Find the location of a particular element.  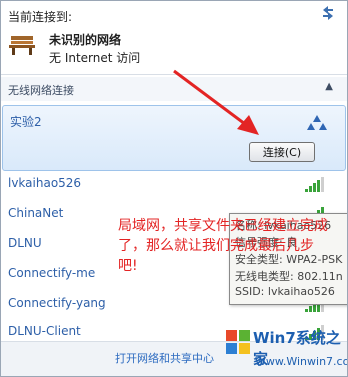

connect-button: 连接(C) is located at coordinates (282, 152).